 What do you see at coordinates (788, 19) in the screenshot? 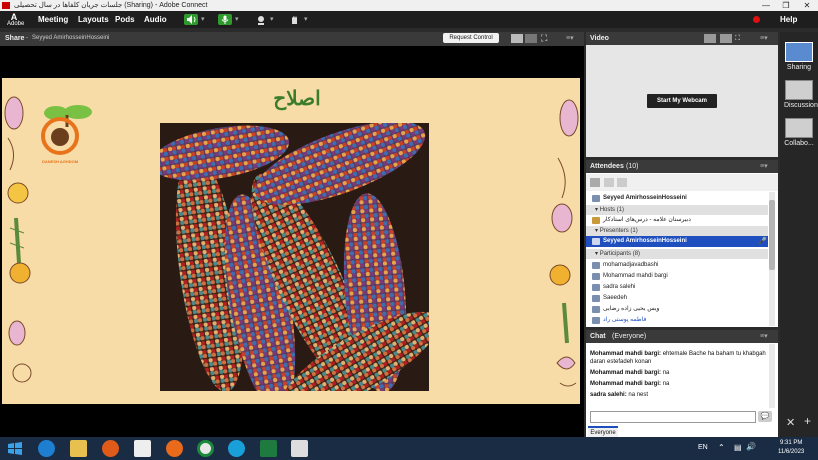
I see `menu-help: Help` at bounding box center [788, 19].